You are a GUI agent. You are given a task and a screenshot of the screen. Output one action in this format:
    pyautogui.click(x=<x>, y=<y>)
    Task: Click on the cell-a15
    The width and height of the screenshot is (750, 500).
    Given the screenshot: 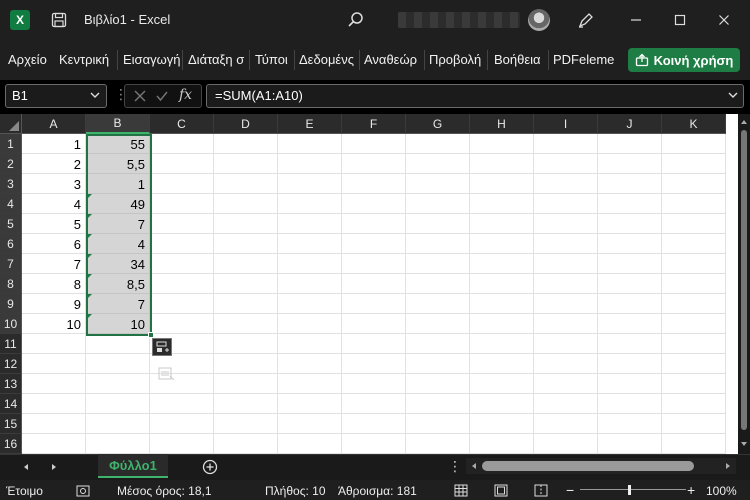 What is the action you would take?
    pyautogui.click(x=54, y=424)
    